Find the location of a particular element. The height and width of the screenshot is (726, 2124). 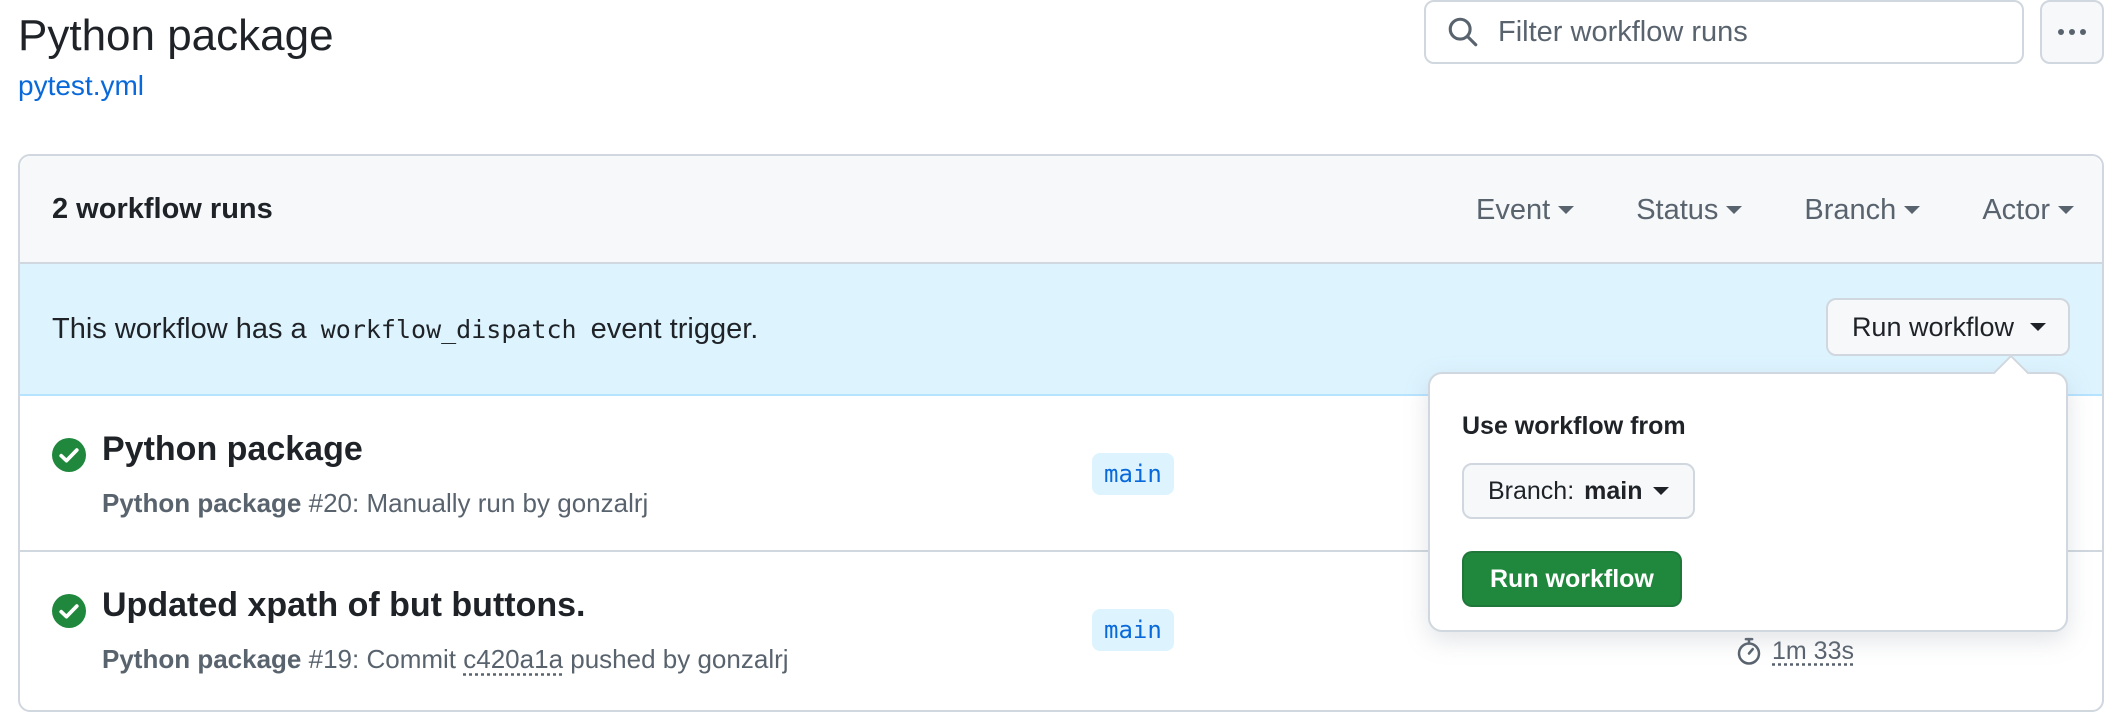

event-filter-label: Event is located at coordinates (1513, 209).